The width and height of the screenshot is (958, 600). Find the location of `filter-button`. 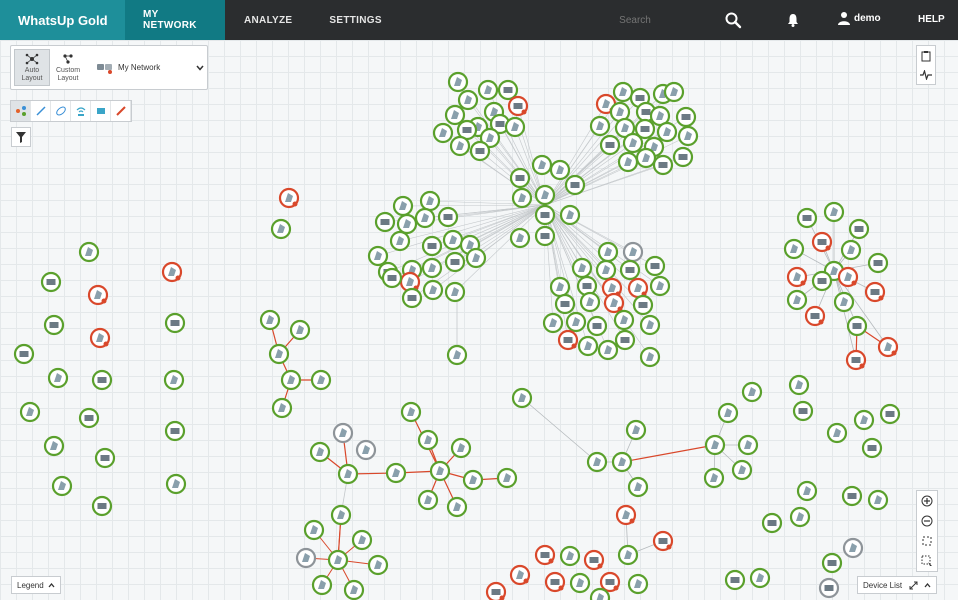

filter-button is located at coordinates (21, 137).